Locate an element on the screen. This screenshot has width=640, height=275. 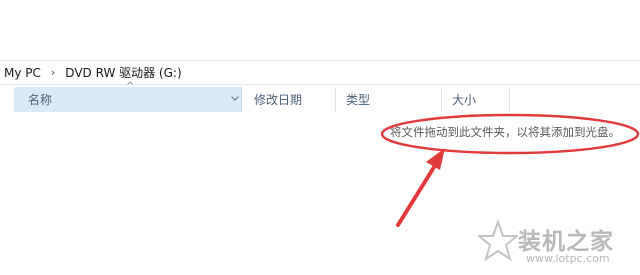
watermark: 装机之家 www.lotpc.com is located at coordinates (558, 244).